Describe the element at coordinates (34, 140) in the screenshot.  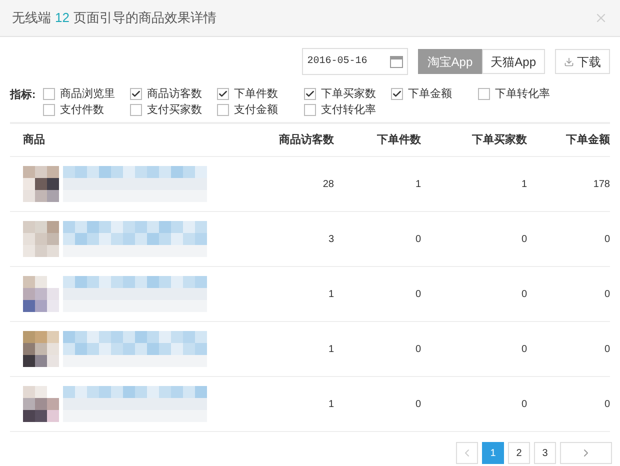
I see `column-header: 商品` at that location.